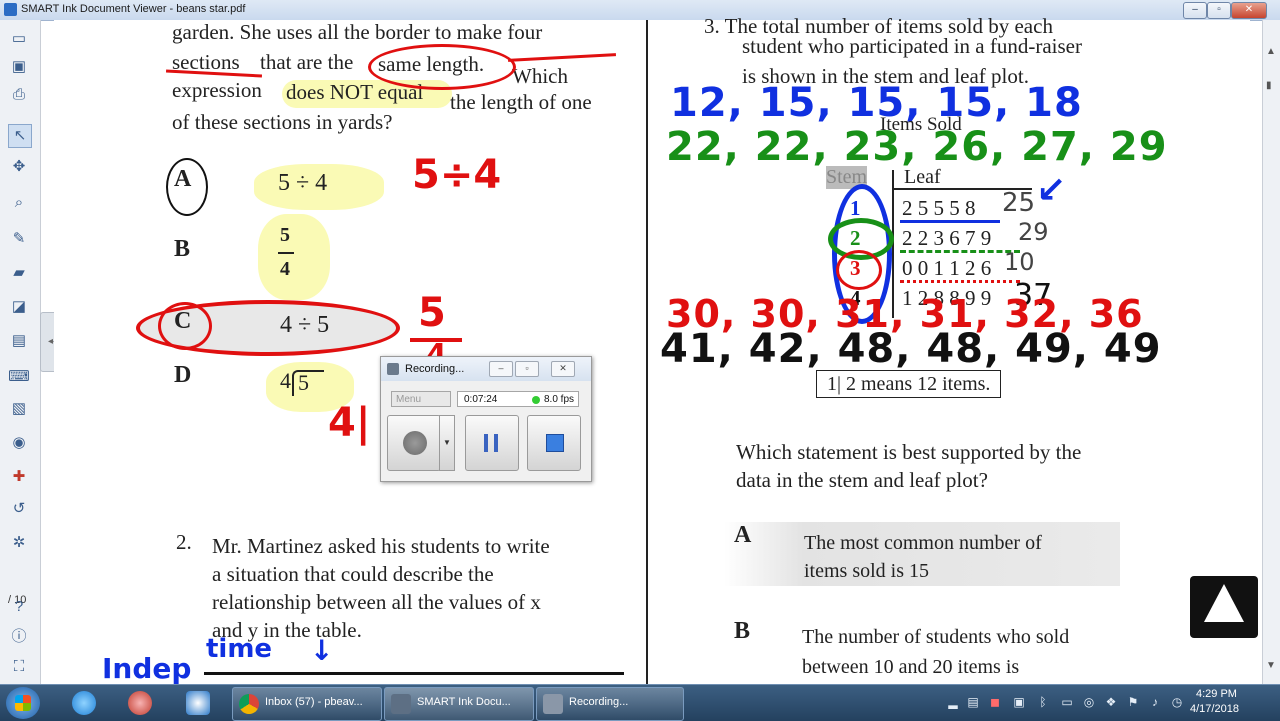 This screenshot has width=1280, height=721. Describe the element at coordinates (527, 369) in the screenshot. I see `recorder-maximize-button: ▫` at that location.